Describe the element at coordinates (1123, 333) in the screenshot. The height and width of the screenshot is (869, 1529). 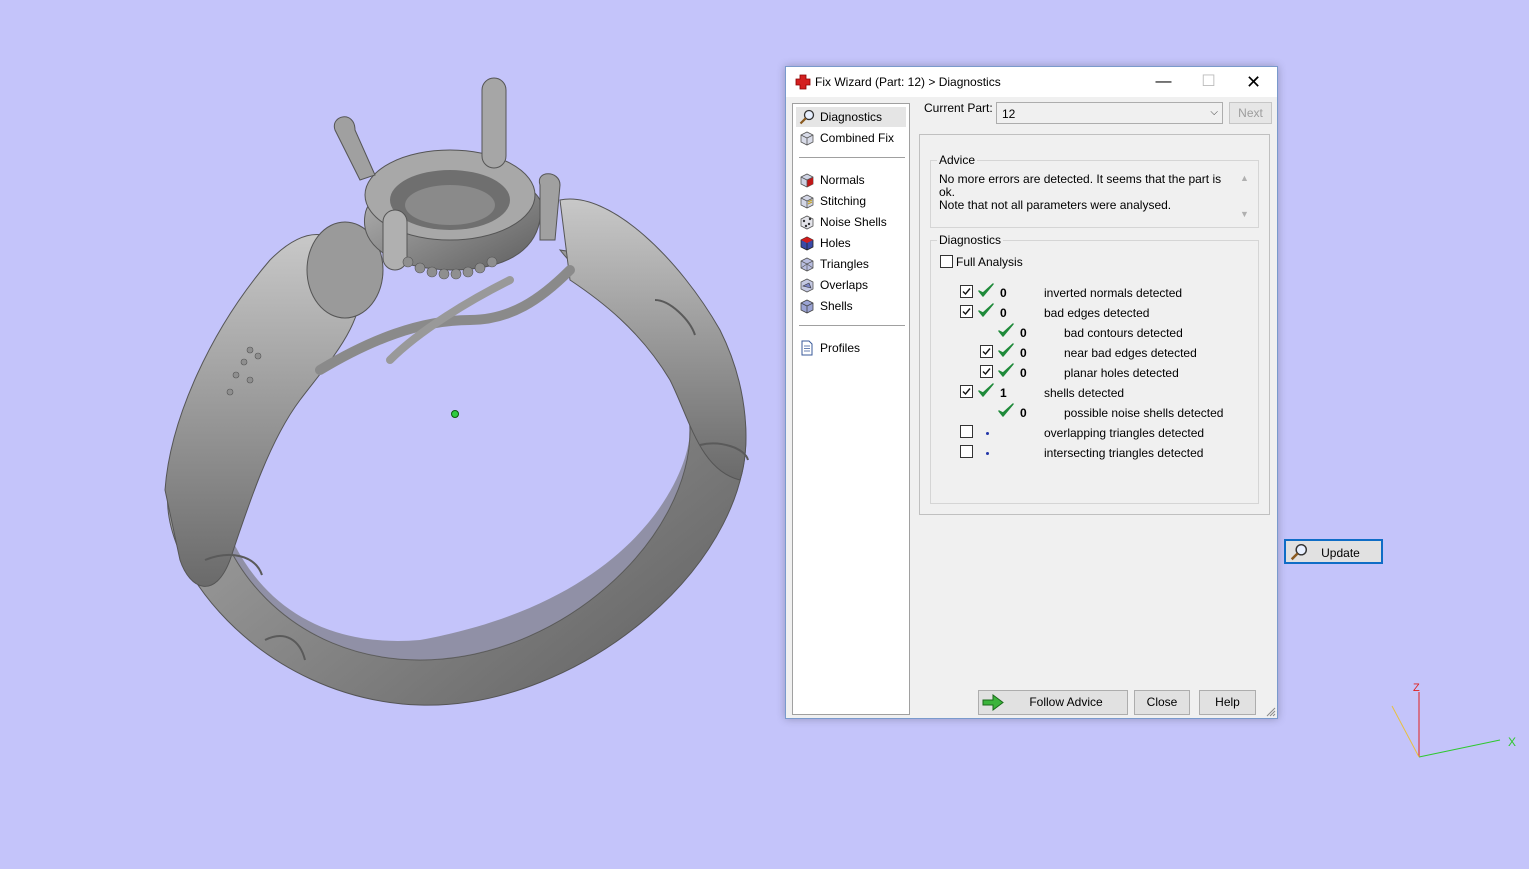
I see `row-label: bad contours detected` at that location.